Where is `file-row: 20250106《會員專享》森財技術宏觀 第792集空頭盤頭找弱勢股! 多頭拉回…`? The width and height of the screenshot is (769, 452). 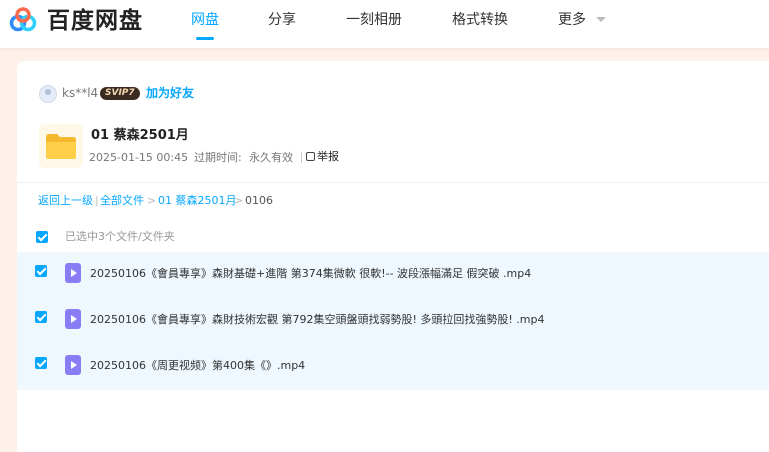 file-row: 20250106《會員專享》森財技術宏觀 第792集空頭盤頭找弱勢股! 多頭拉回… is located at coordinates (393, 321).